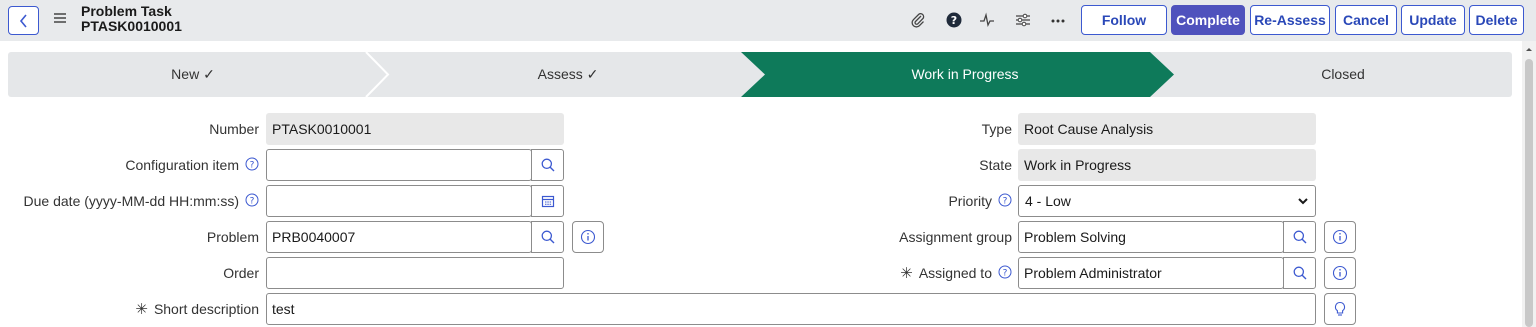 The height and width of the screenshot is (327, 1536). I want to click on type-field: Root Cause Analysis, so click(1167, 129).